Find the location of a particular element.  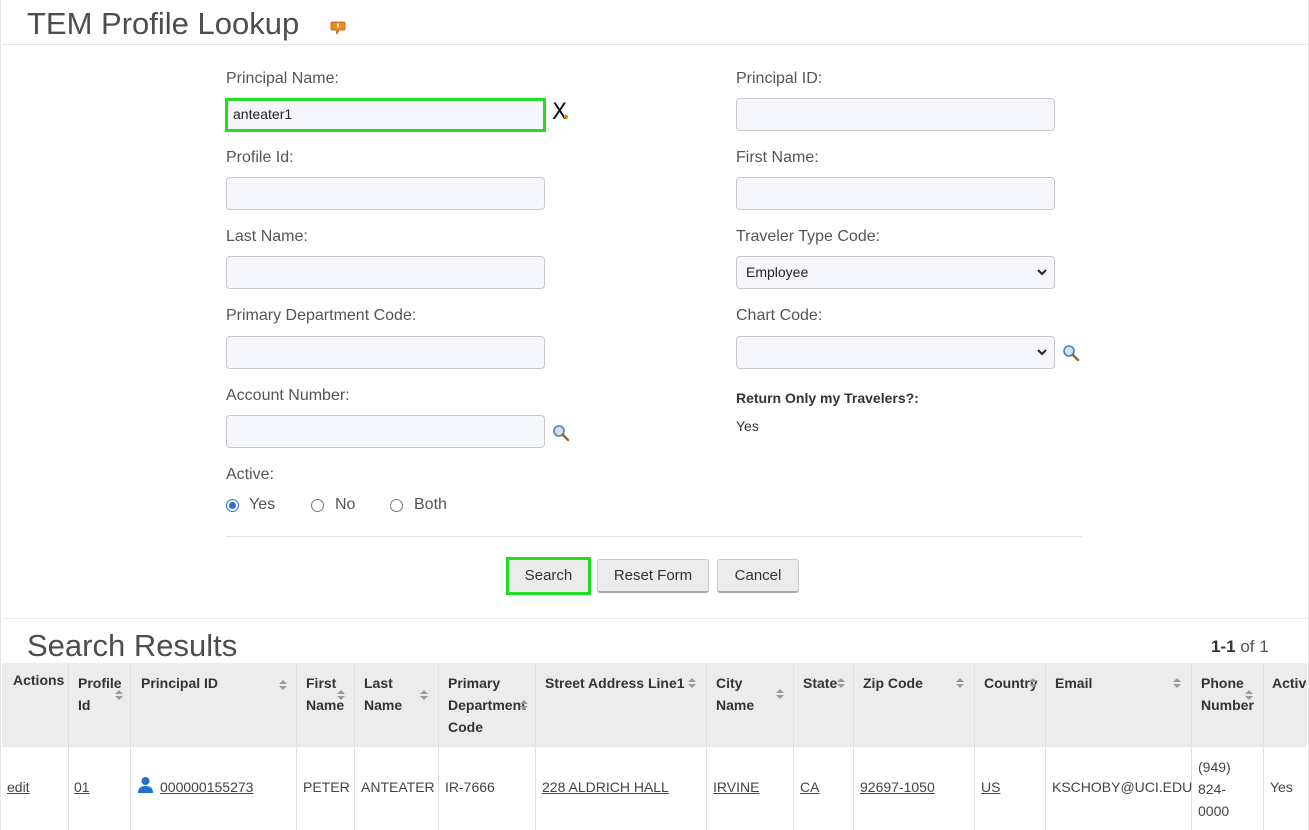

col-profile-id: Profile Id is located at coordinates (103, 705).